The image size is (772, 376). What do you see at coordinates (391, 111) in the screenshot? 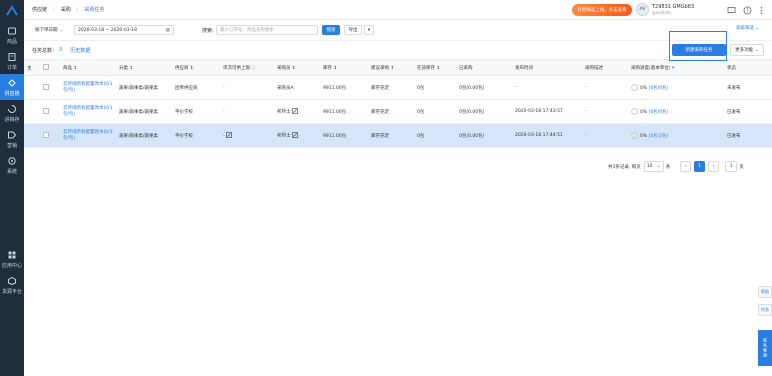
I see `suggest-cell: 库存充足` at bounding box center [391, 111].